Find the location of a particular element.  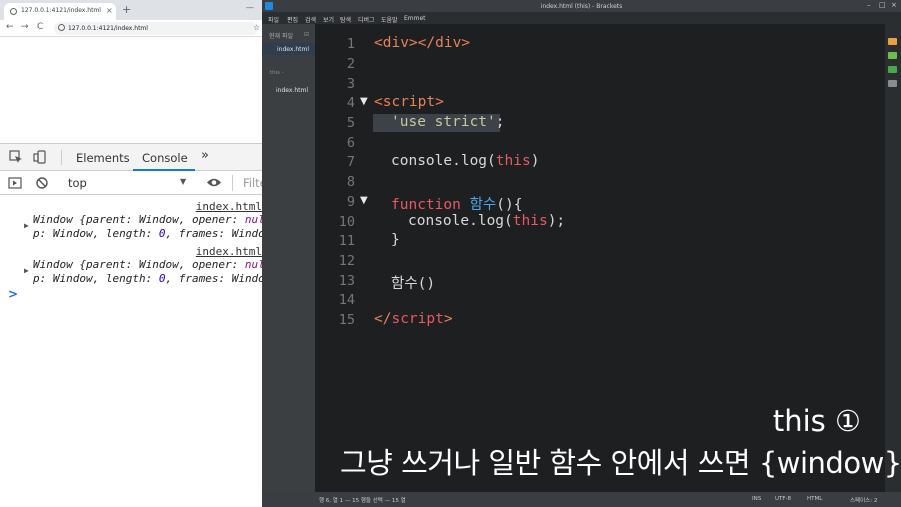

working-file-item: index.html is located at coordinates (288, 49).